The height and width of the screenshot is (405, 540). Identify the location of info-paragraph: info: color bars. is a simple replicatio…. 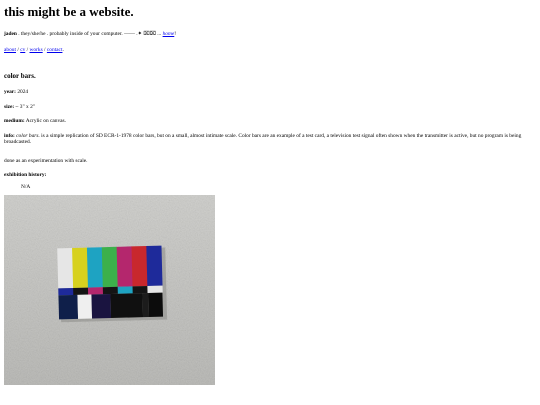
(269, 139).